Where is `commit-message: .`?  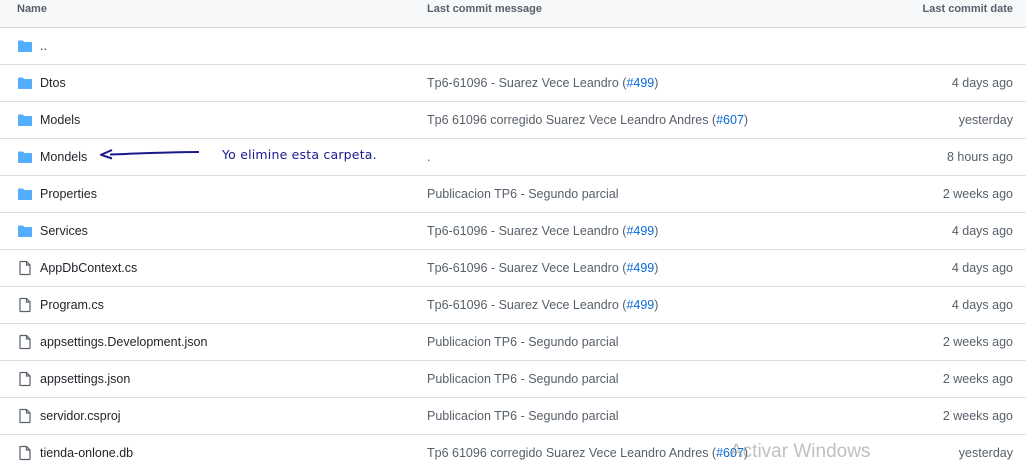
commit-message: . is located at coordinates (428, 157).